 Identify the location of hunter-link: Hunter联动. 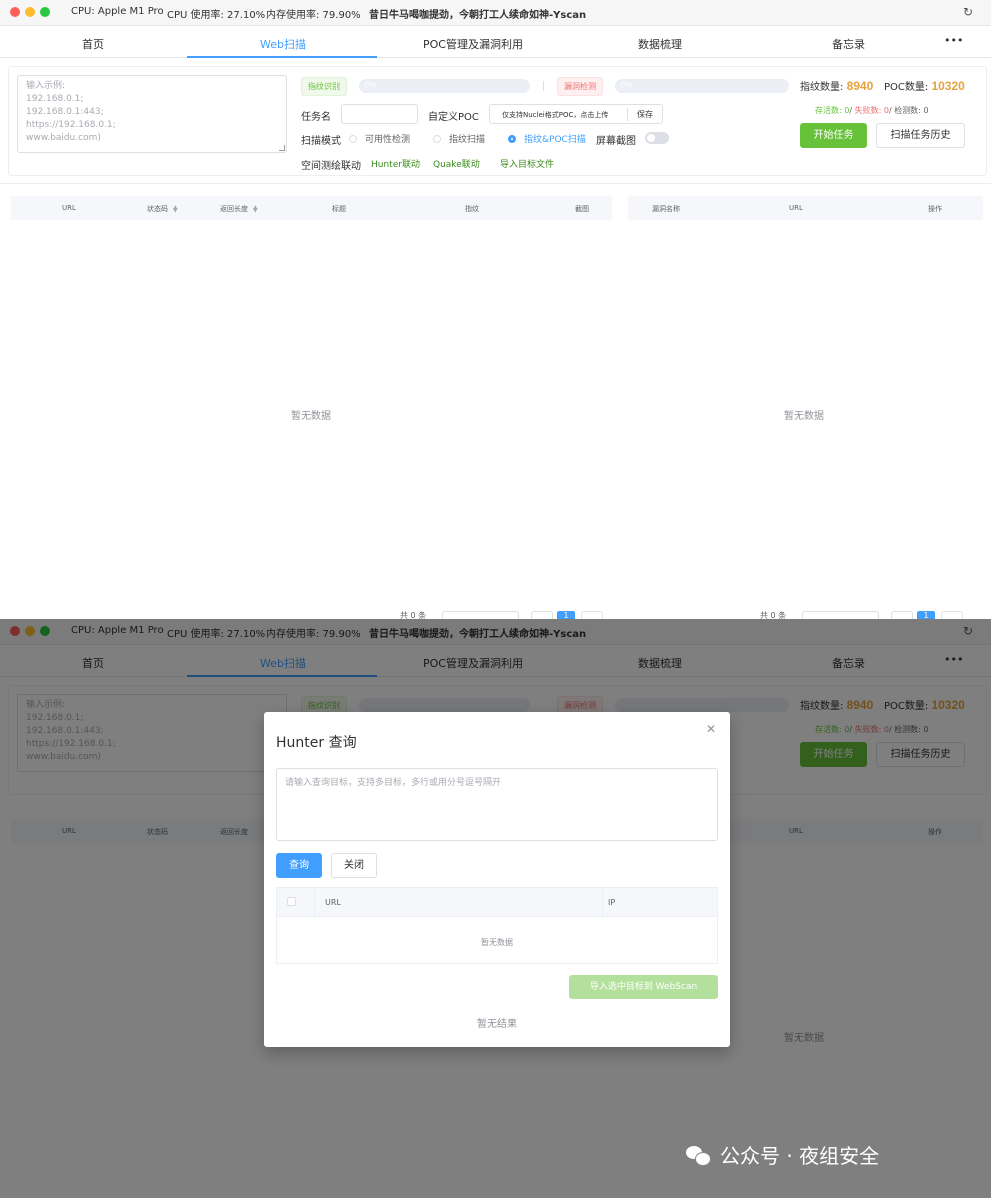
(395, 163).